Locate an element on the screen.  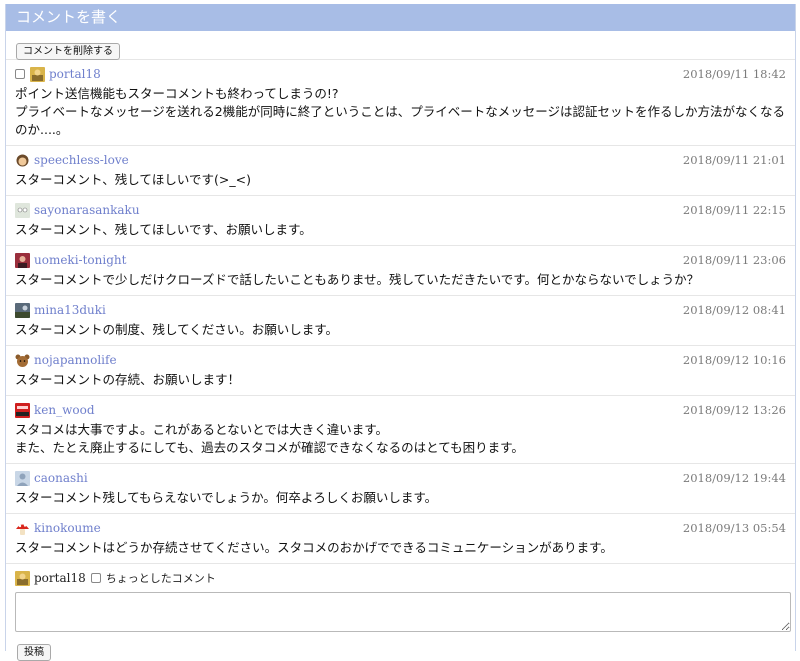
comment-username: kinokoume is located at coordinates (67, 528).